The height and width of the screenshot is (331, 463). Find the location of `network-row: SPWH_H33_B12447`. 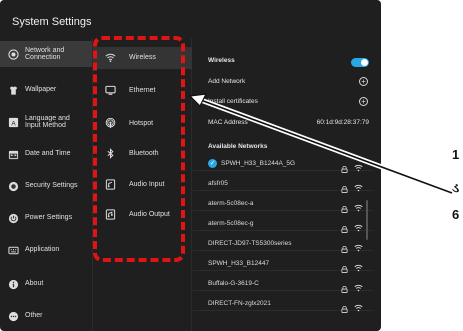

network-row: SPWH_H33_B12447 is located at coordinates (283, 264).